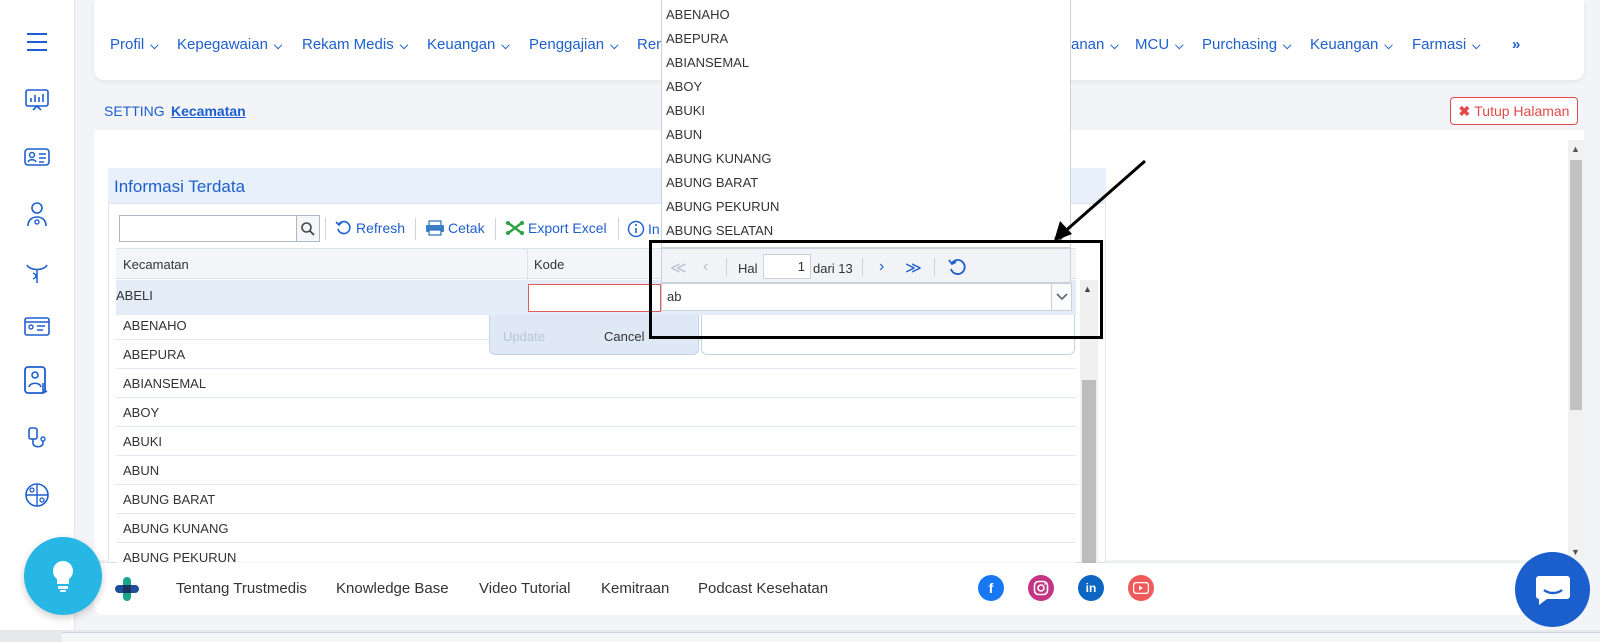  What do you see at coordinates (1516, 44) in the screenshot?
I see `nav-more-icon: »` at bounding box center [1516, 44].